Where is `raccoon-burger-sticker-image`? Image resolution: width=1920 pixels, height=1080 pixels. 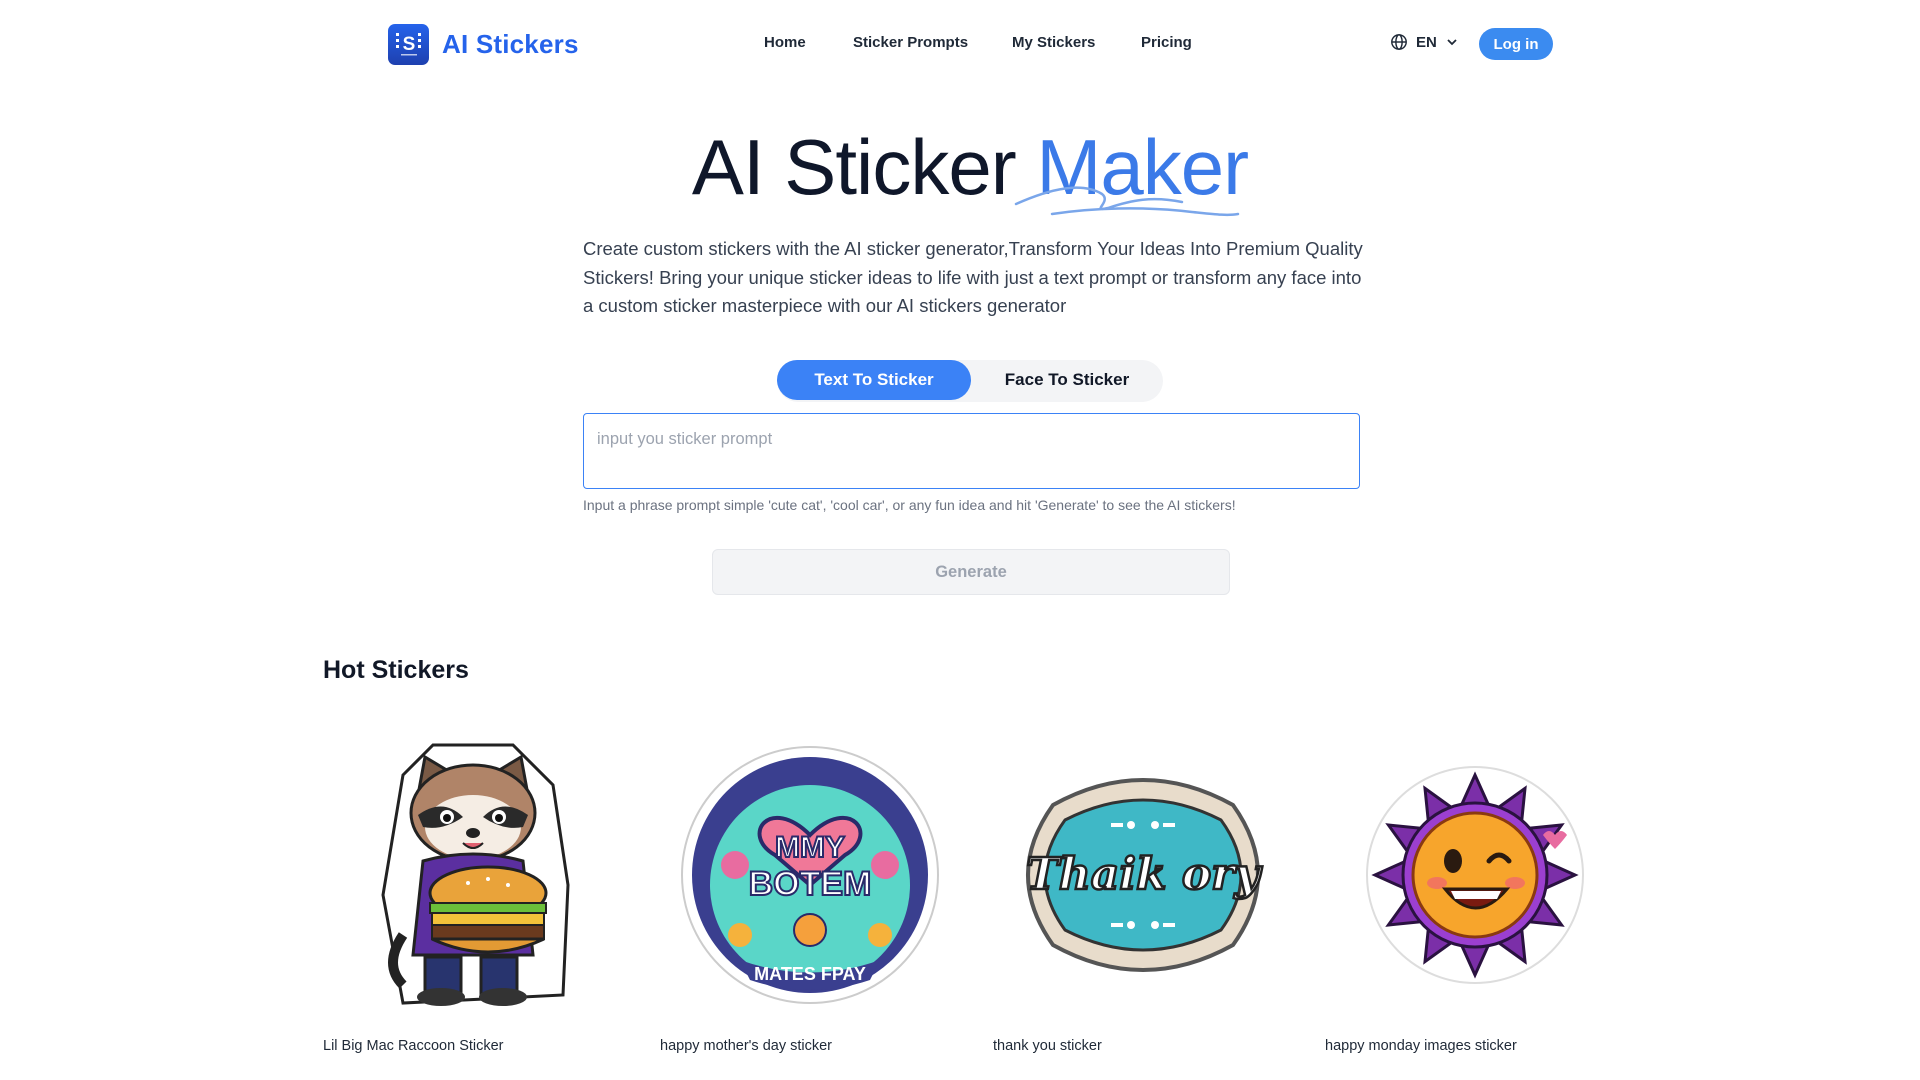 raccoon-burger-sticker-image is located at coordinates (473, 875).